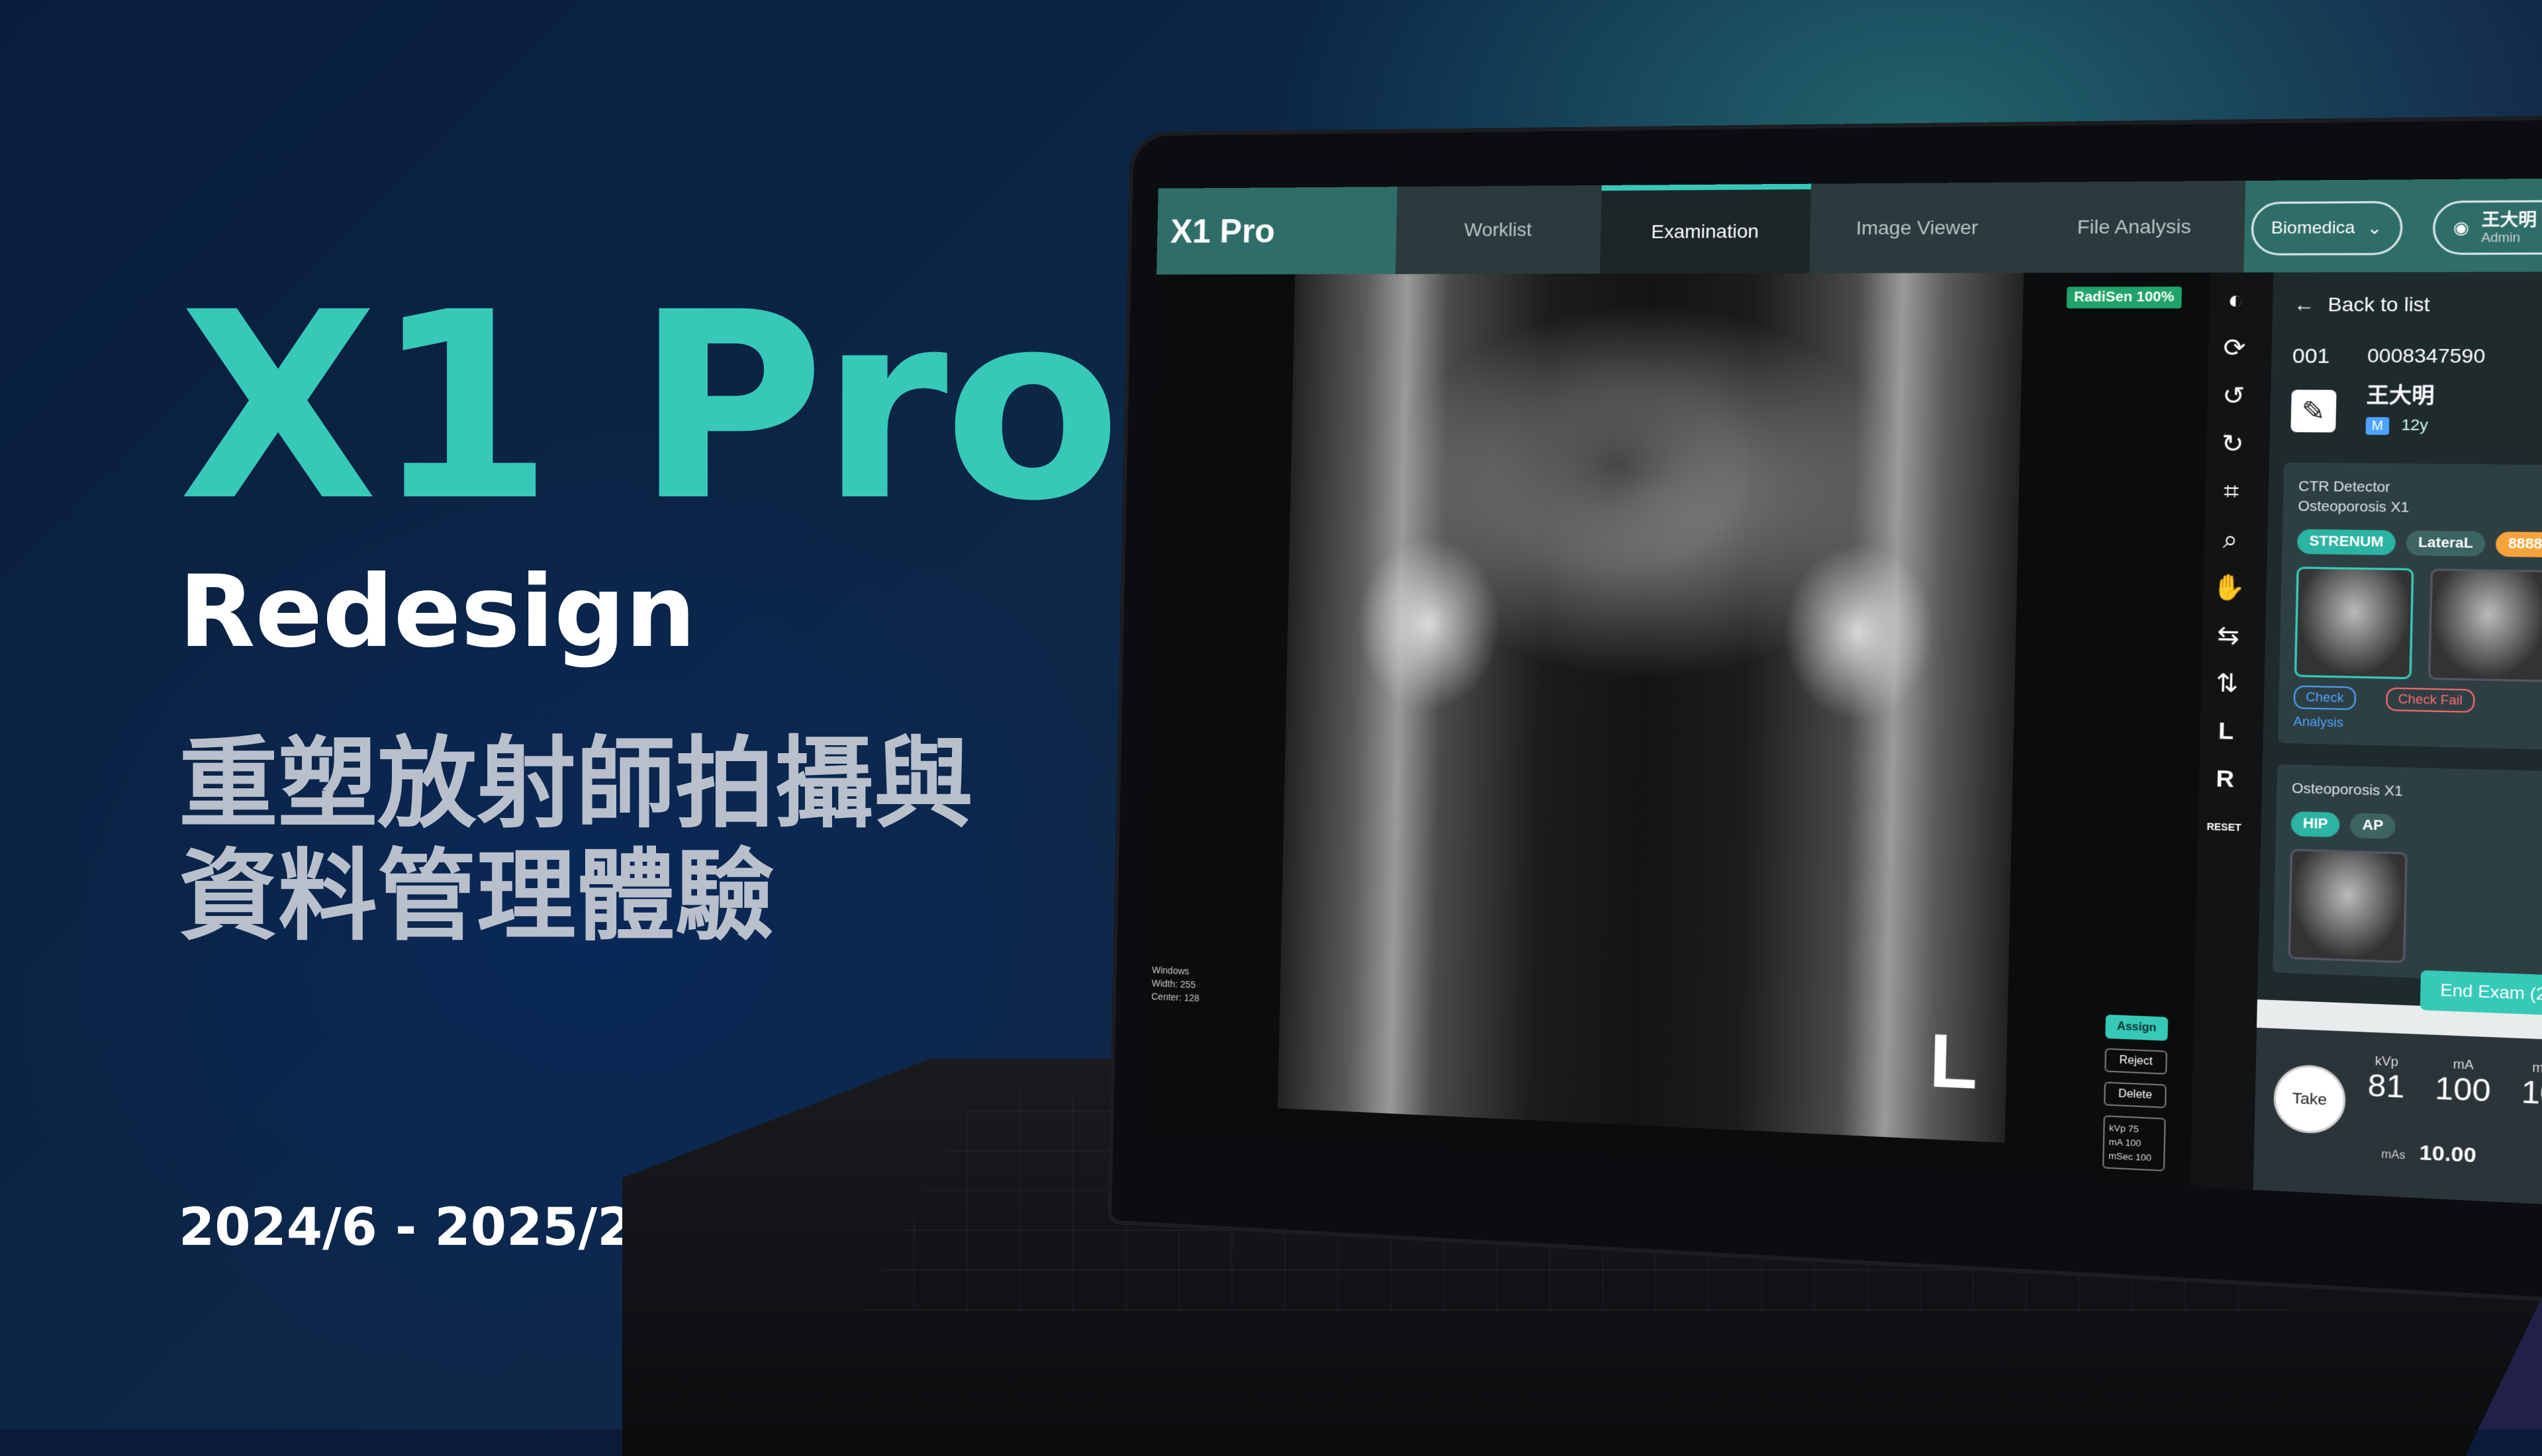  What do you see at coordinates (438, 612) in the screenshot?
I see `slide-subtitle: Redesign` at bounding box center [438, 612].